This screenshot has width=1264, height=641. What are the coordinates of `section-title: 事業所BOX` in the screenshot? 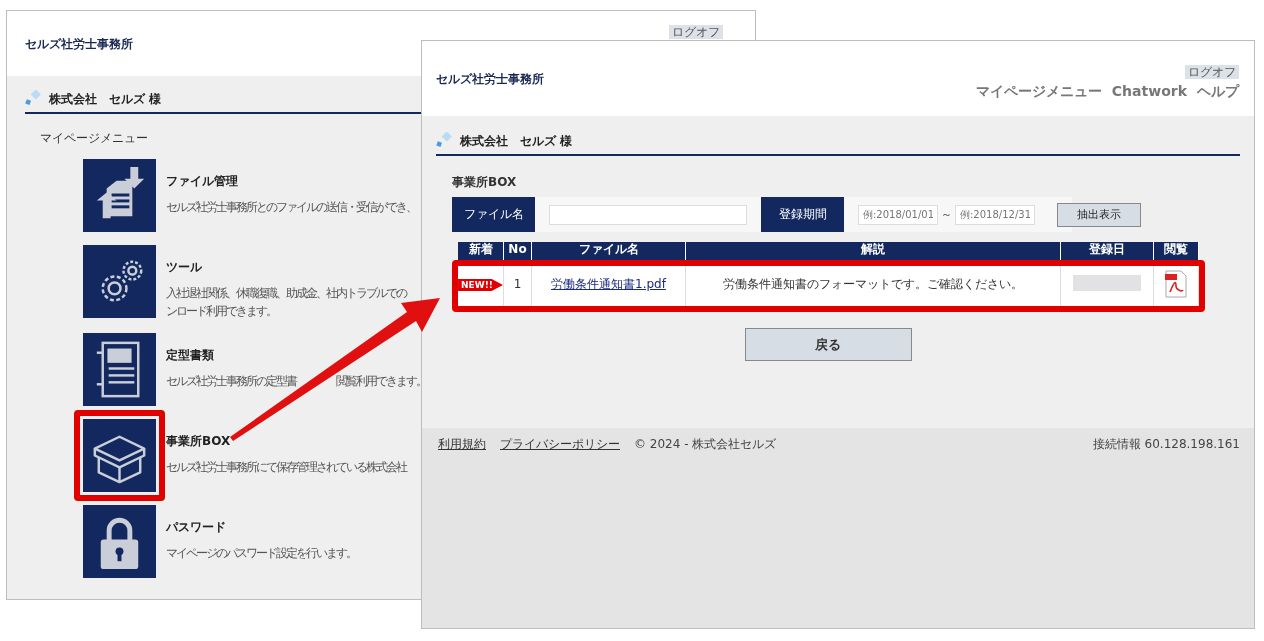 It's located at (485, 182).